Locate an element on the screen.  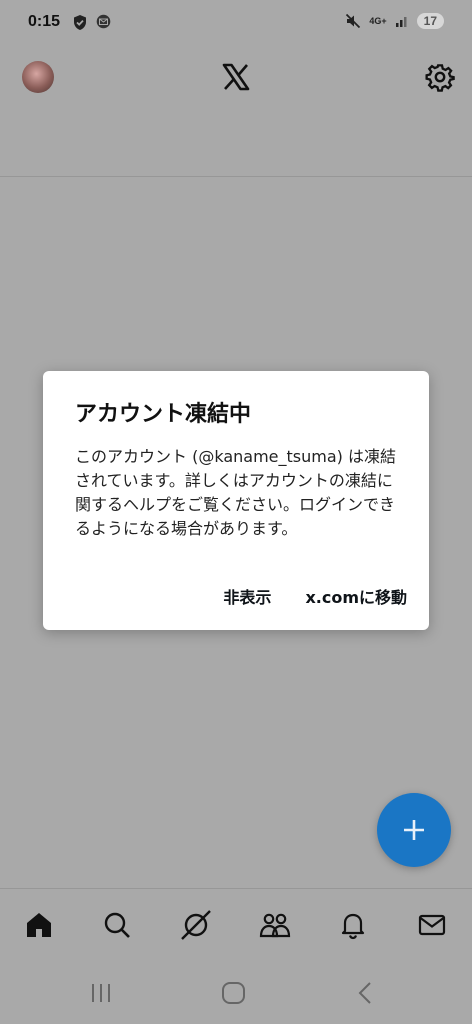
network-indicator: 4G+ is located at coordinates (378, 21).